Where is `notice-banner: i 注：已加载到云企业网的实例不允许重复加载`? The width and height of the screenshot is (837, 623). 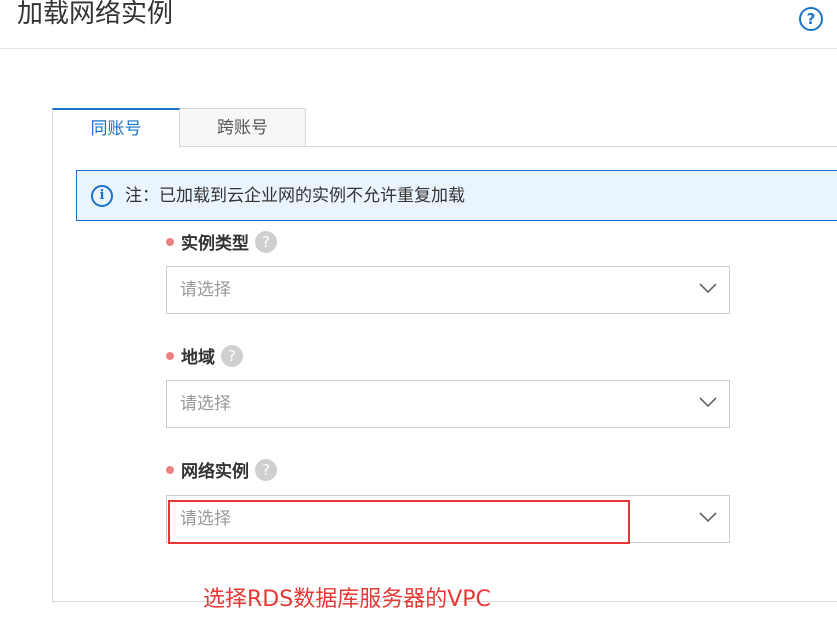 notice-banner: i 注：已加载到云企业网的实例不允许重复加载 is located at coordinates (456, 195).